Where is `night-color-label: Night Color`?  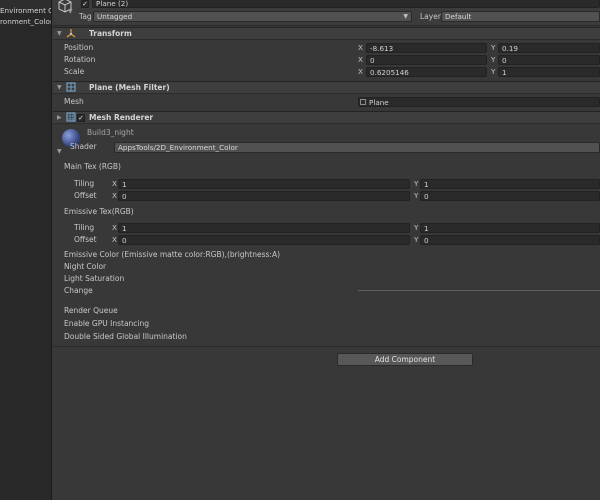
night-color-label: Night Color is located at coordinates (85, 266).